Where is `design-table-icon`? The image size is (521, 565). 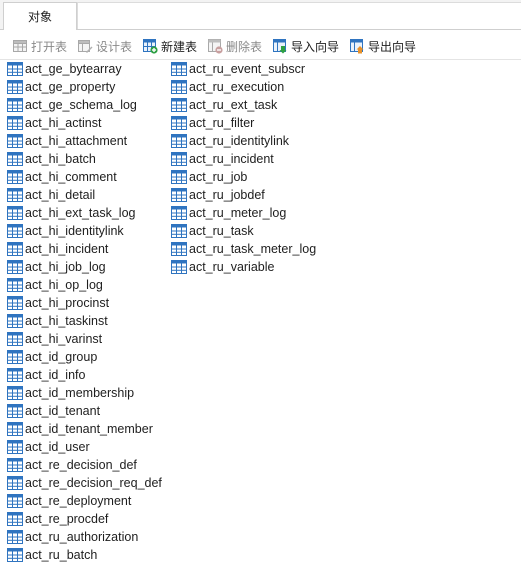 design-table-icon is located at coordinates (85, 46).